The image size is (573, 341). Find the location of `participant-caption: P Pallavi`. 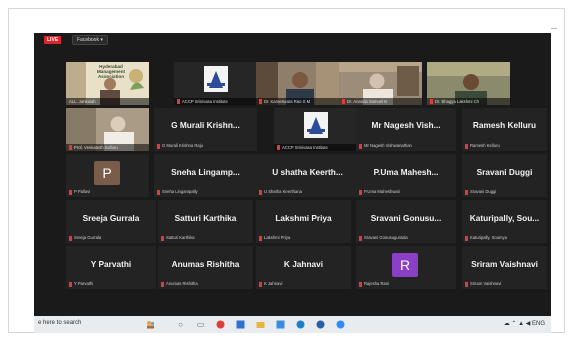

participant-caption: P Pallavi is located at coordinates (108, 192).